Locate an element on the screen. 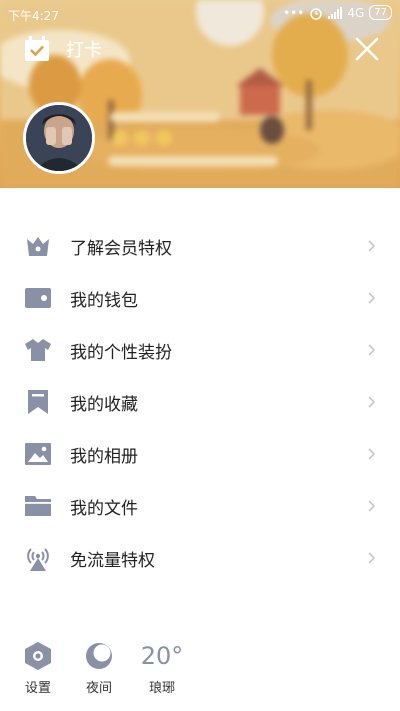 Image resolution: width=400 pixels, height=711 pixels. close-icon is located at coordinates (367, 49).